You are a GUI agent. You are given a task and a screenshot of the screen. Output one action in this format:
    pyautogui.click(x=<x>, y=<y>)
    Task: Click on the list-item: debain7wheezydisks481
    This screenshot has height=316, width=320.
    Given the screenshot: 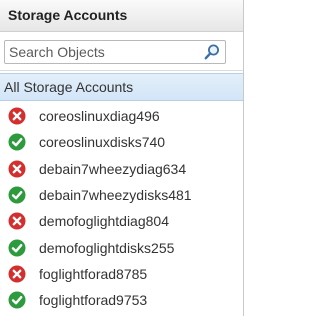 What is the action you would take?
    pyautogui.click(x=121, y=195)
    